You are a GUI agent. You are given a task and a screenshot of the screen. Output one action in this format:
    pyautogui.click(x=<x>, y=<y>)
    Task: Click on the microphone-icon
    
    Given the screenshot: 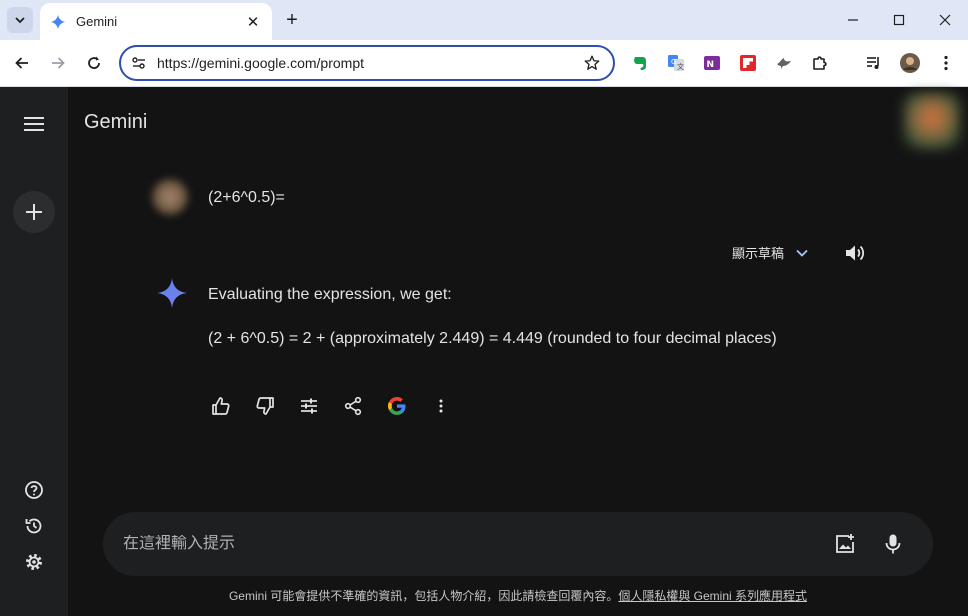 What is the action you would take?
    pyautogui.click(x=893, y=544)
    